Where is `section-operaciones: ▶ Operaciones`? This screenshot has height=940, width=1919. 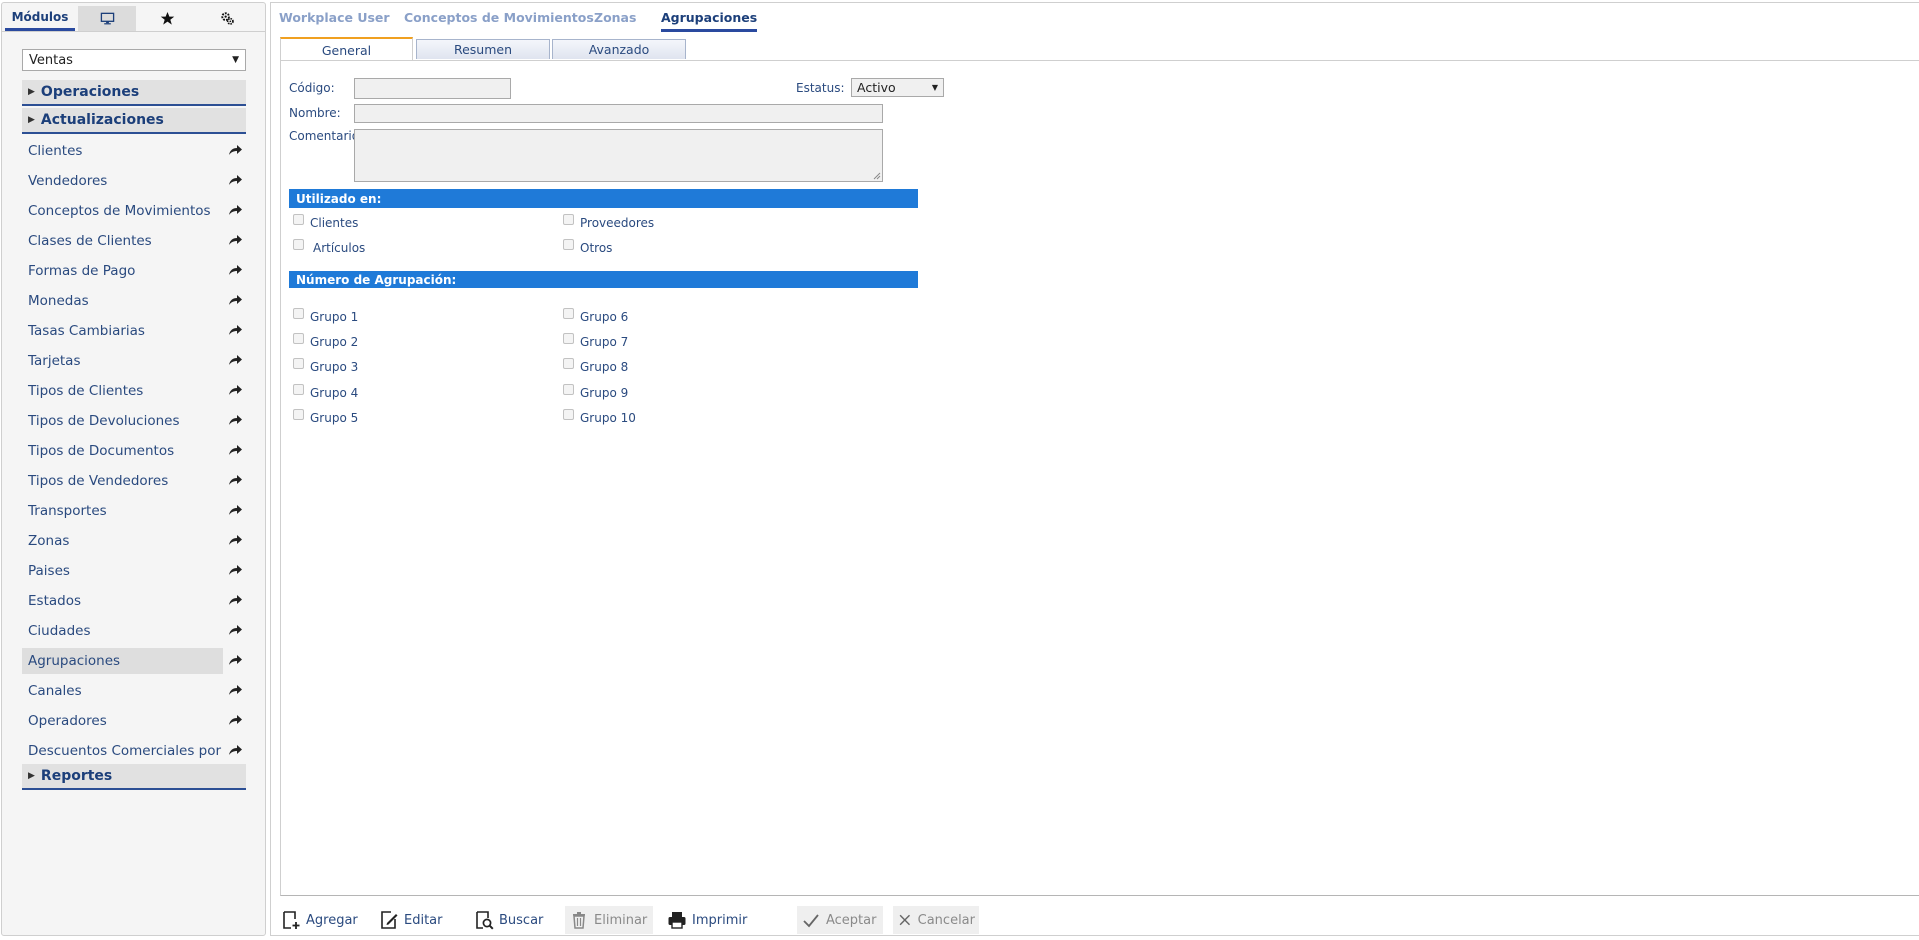
section-operaciones: ▶ Operaciones is located at coordinates (134, 93).